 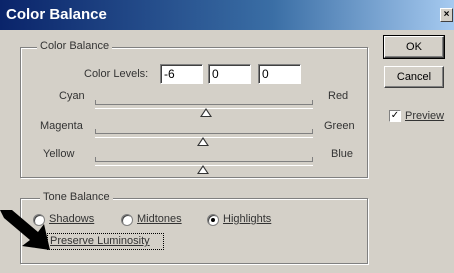 I want to click on midtones-radio, so click(x=127, y=220).